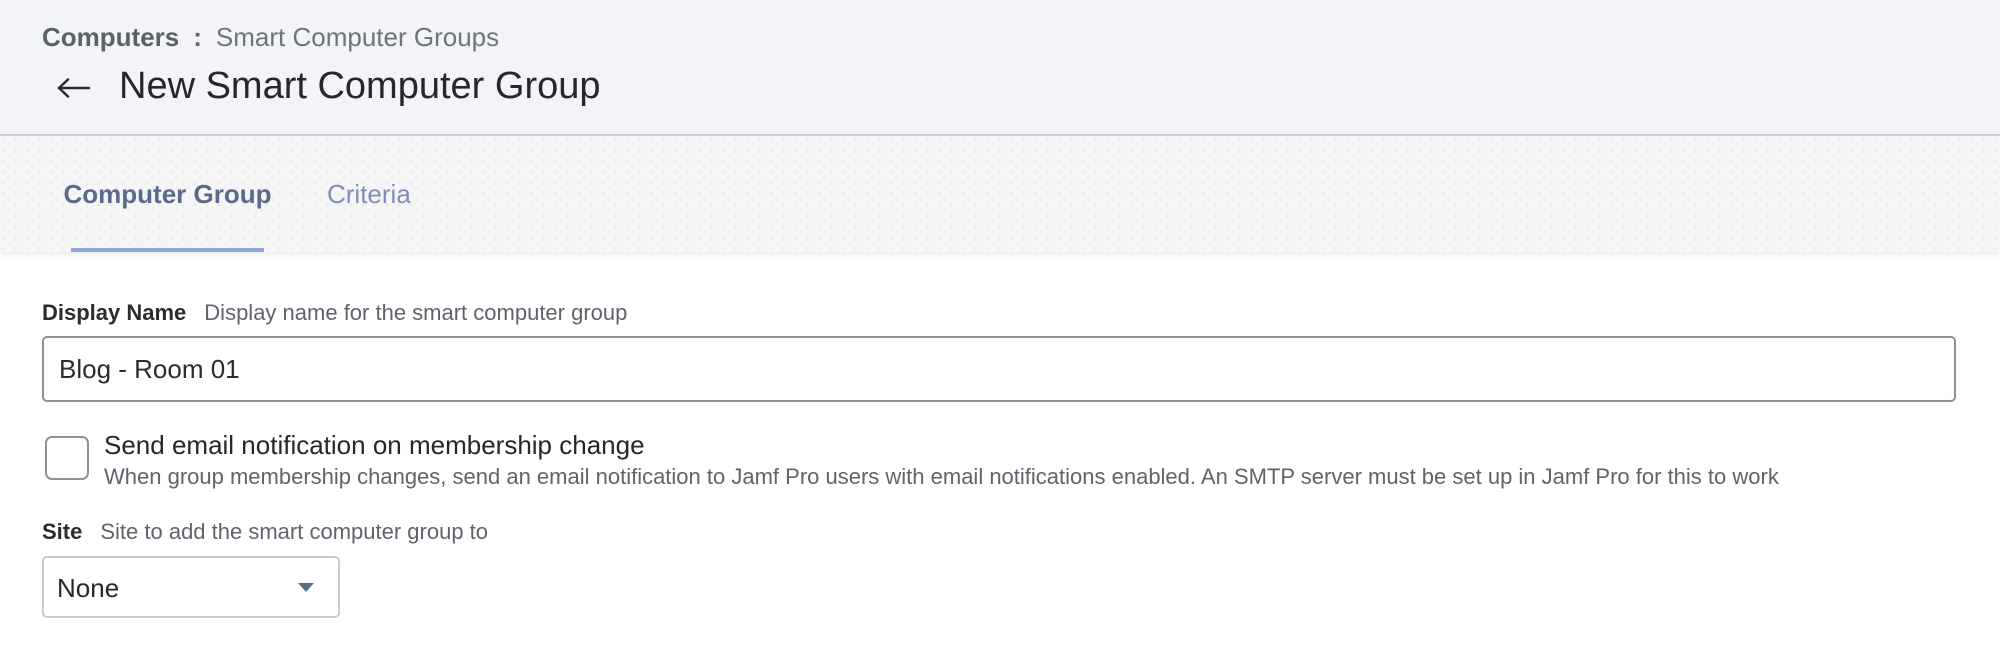 The width and height of the screenshot is (2000, 664). I want to click on site-select-value: None, so click(88, 588).